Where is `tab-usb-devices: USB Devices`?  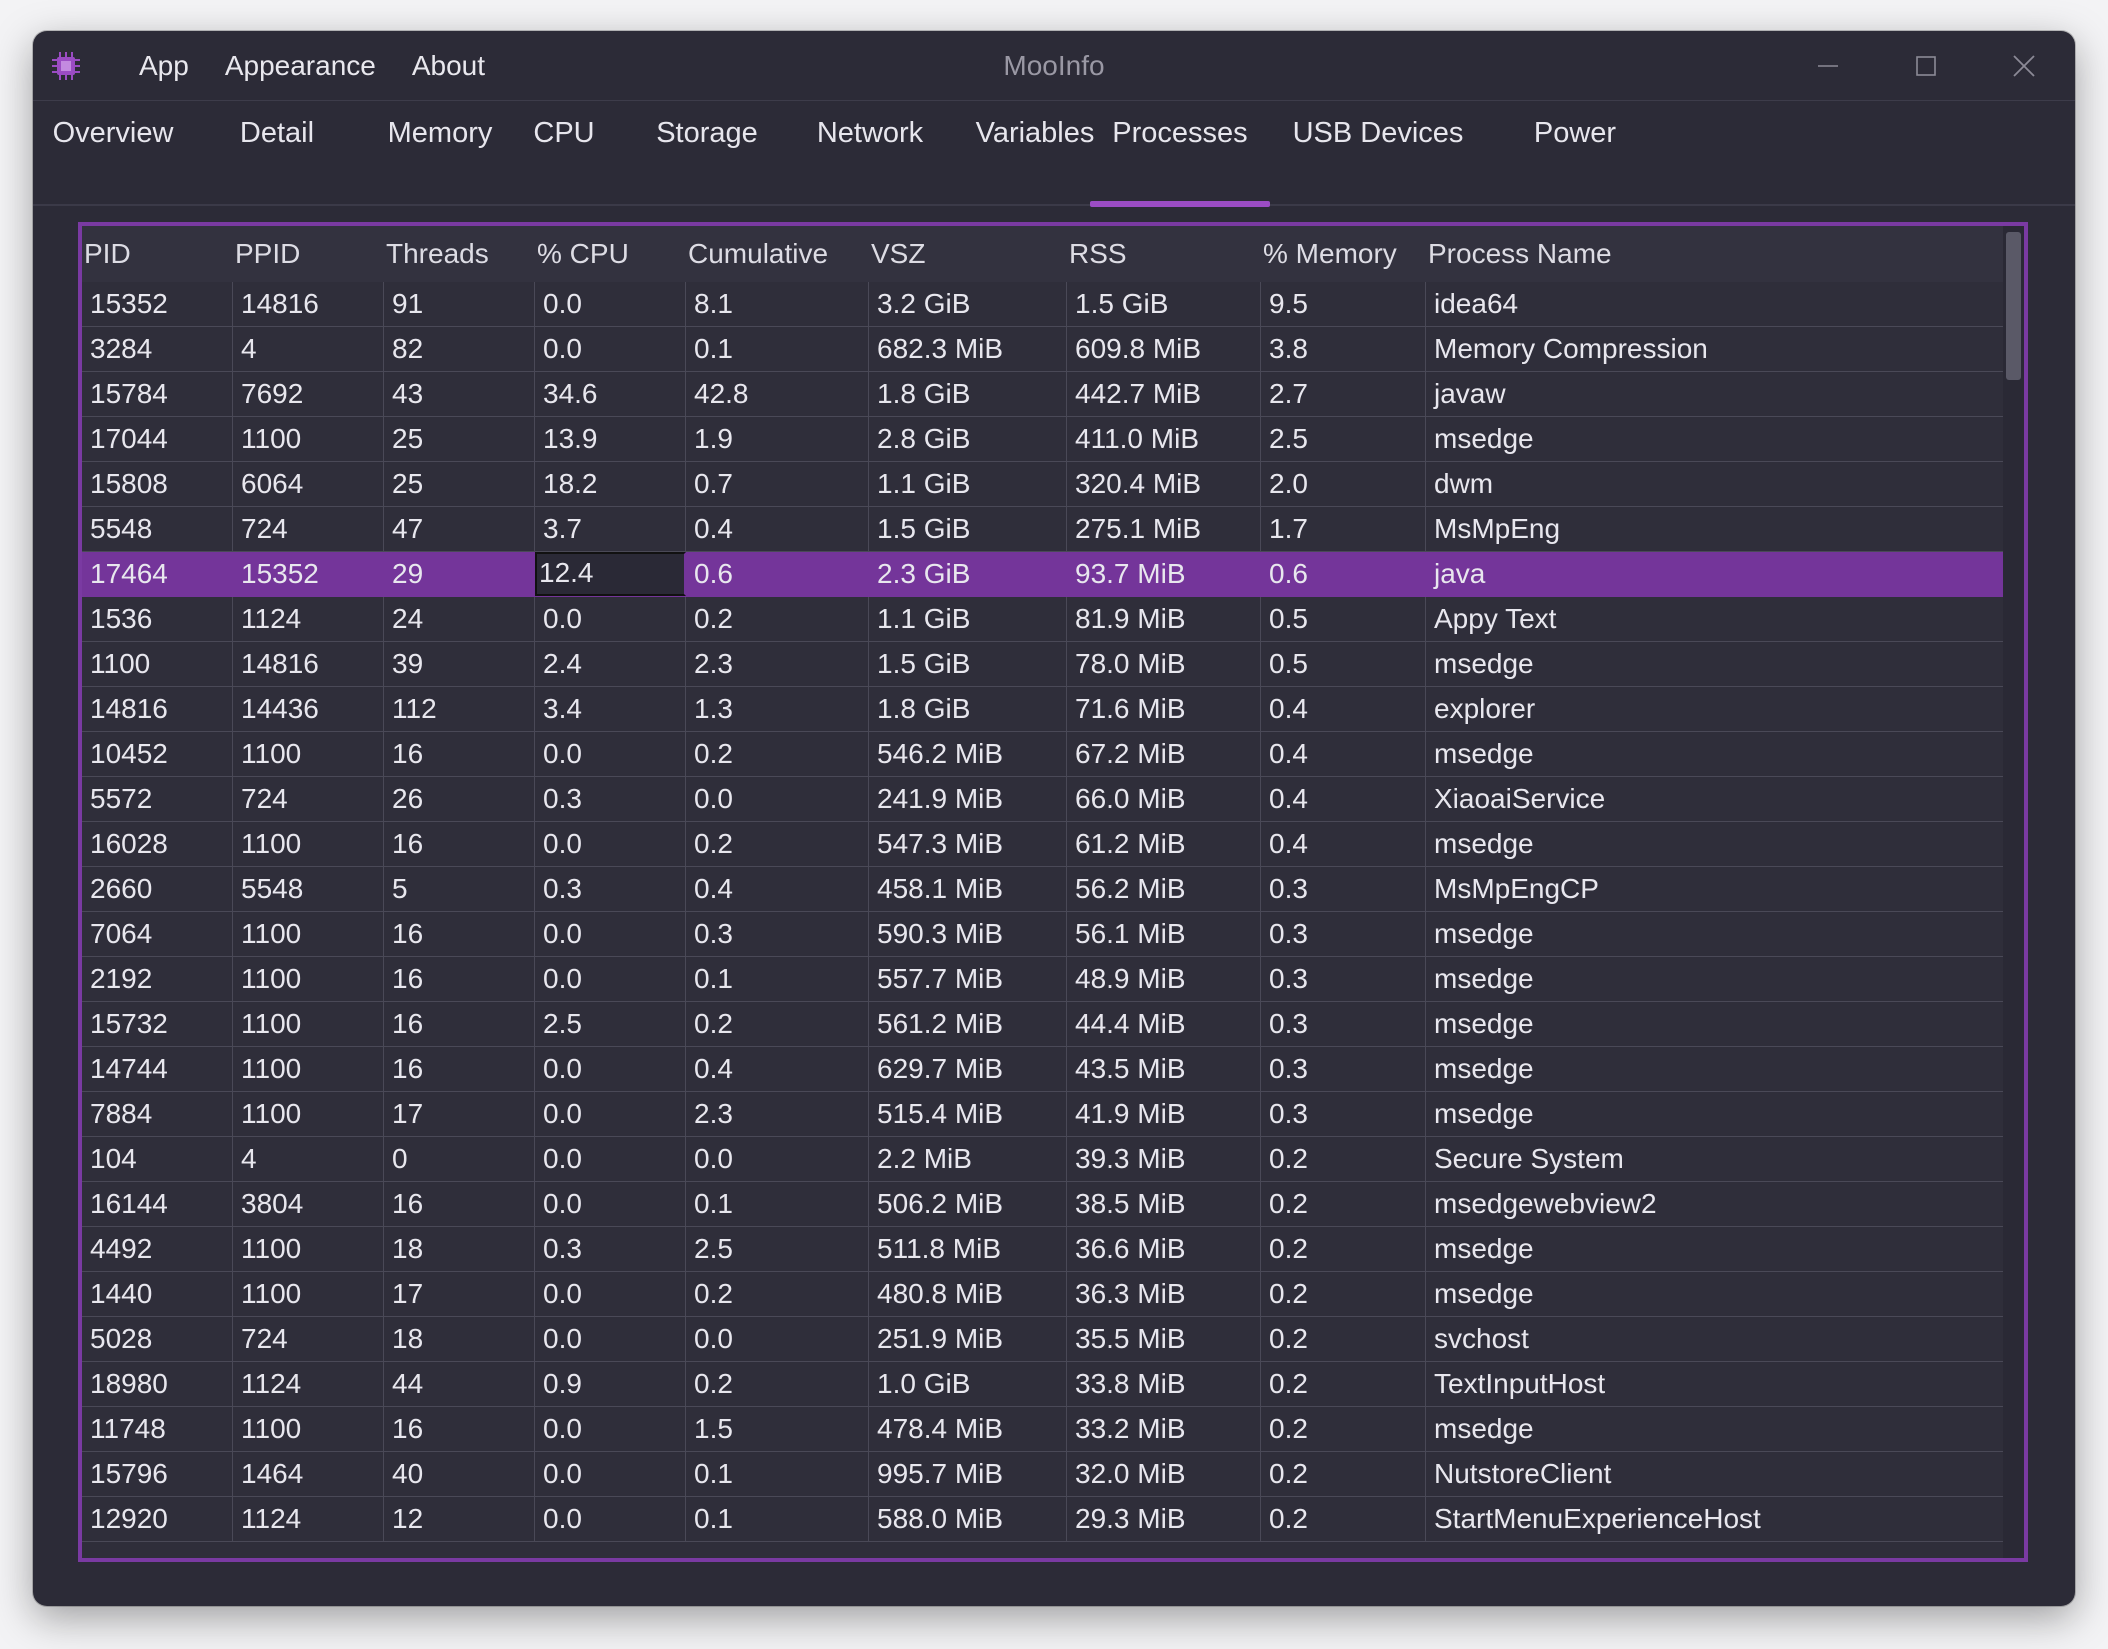
tab-usb-devices: USB Devices is located at coordinates (1378, 153).